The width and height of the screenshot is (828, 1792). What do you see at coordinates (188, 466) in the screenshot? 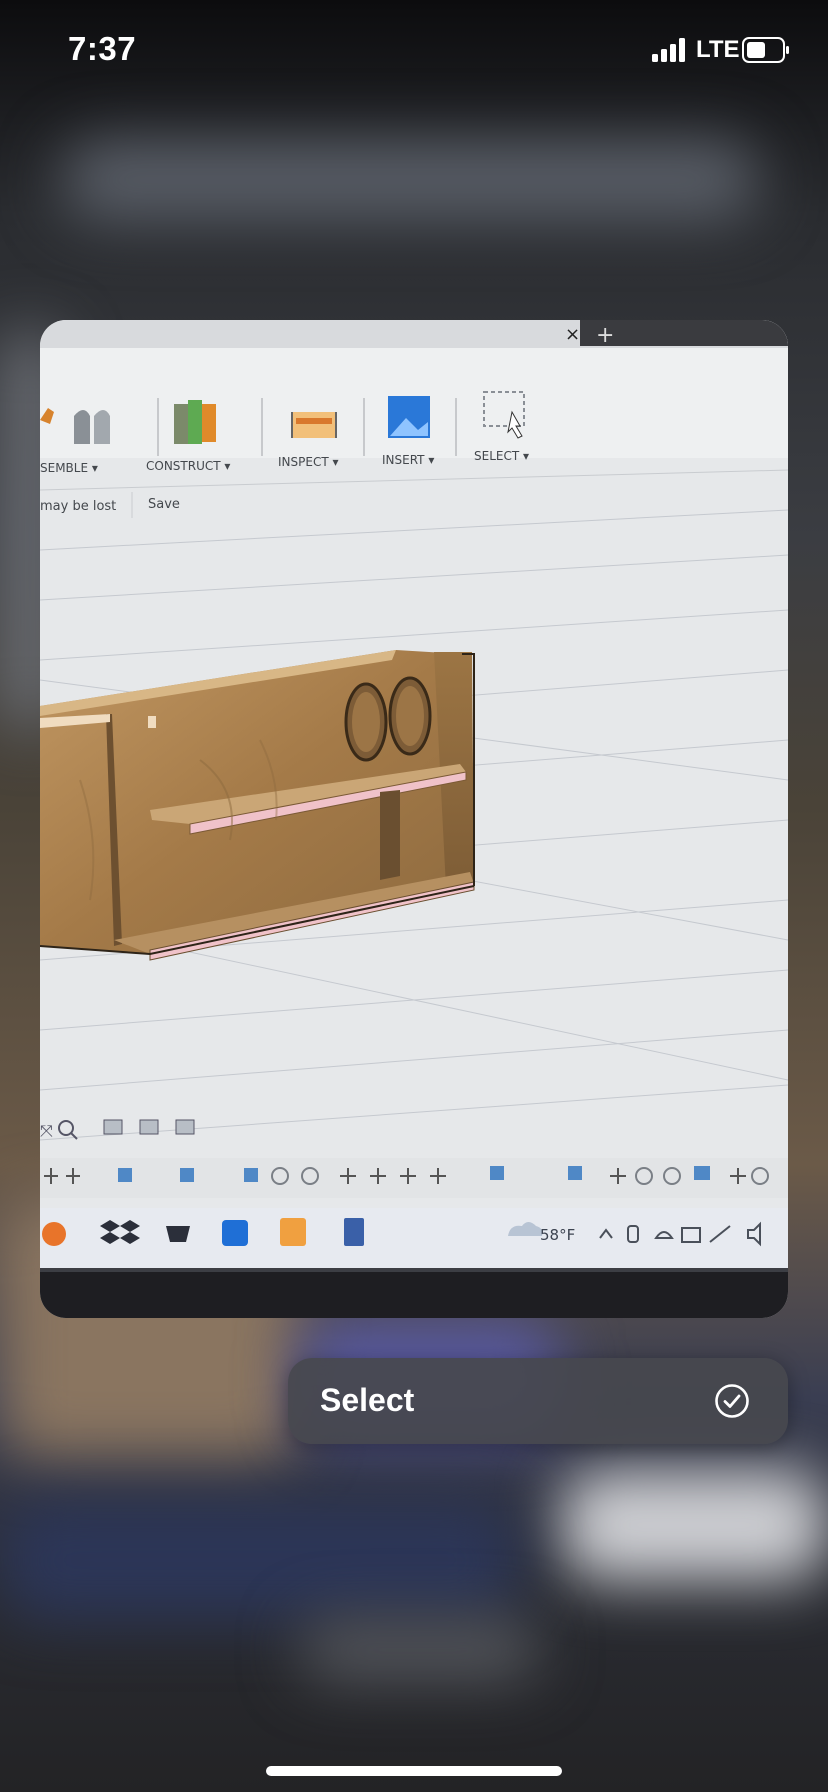
I see `toolbar-label-construct: CONSTRUCT ▾` at bounding box center [188, 466].